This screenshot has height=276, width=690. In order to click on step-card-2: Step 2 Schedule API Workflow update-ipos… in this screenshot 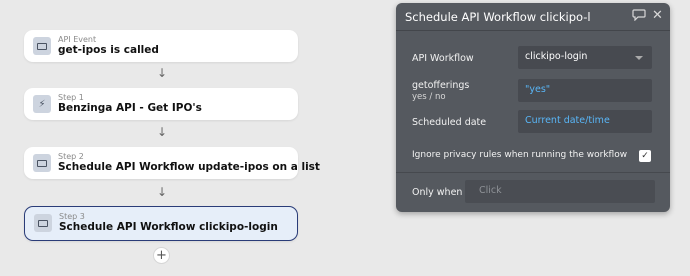, I will do `click(172, 163)`.